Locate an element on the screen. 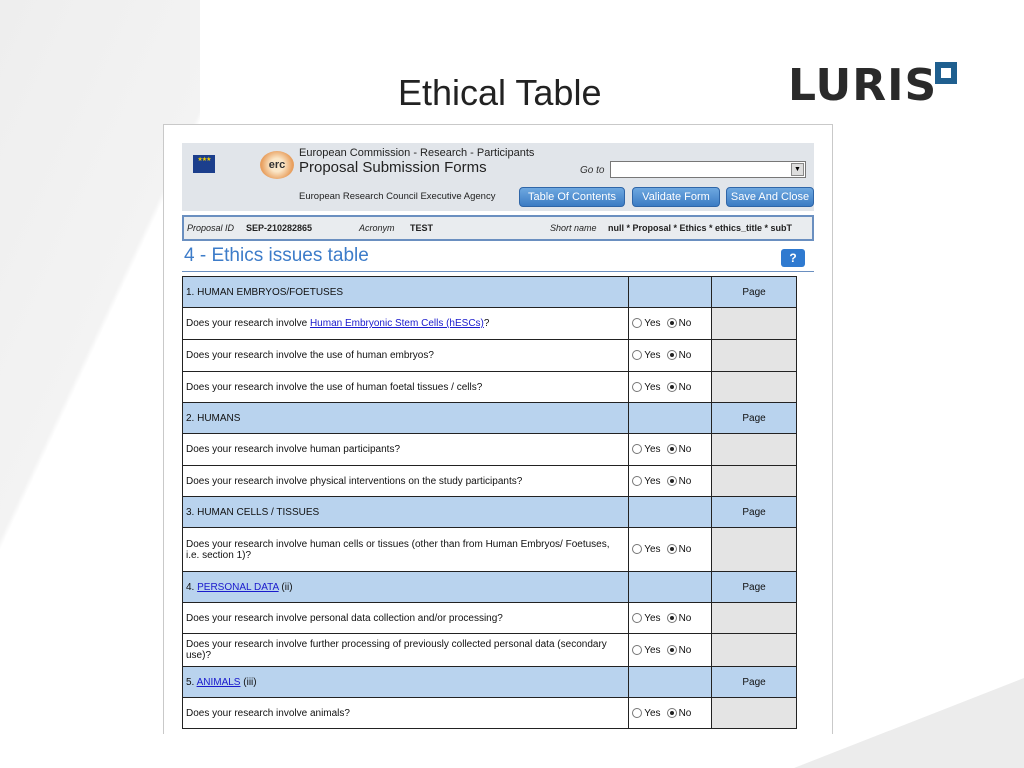 This screenshot has height=768, width=1024. goto-label: Go to is located at coordinates (592, 170).